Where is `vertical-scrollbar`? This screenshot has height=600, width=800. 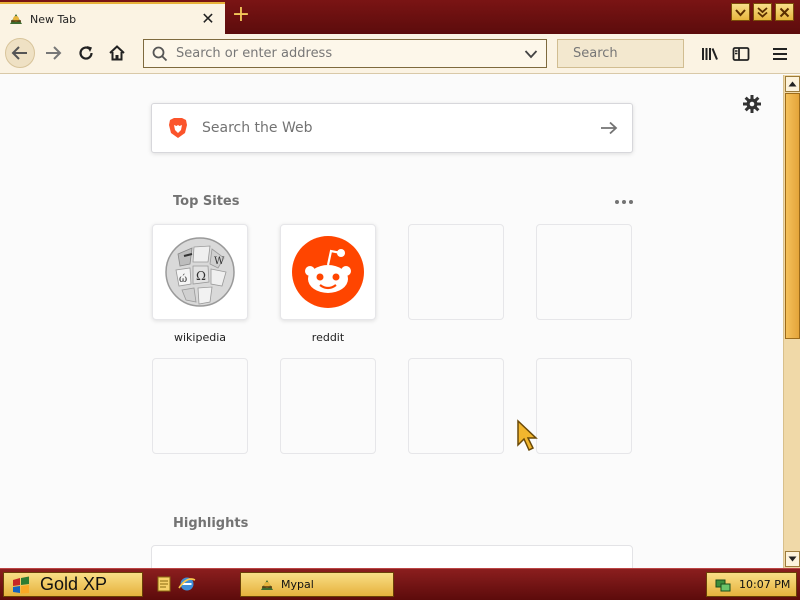 vertical-scrollbar is located at coordinates (791, 321).